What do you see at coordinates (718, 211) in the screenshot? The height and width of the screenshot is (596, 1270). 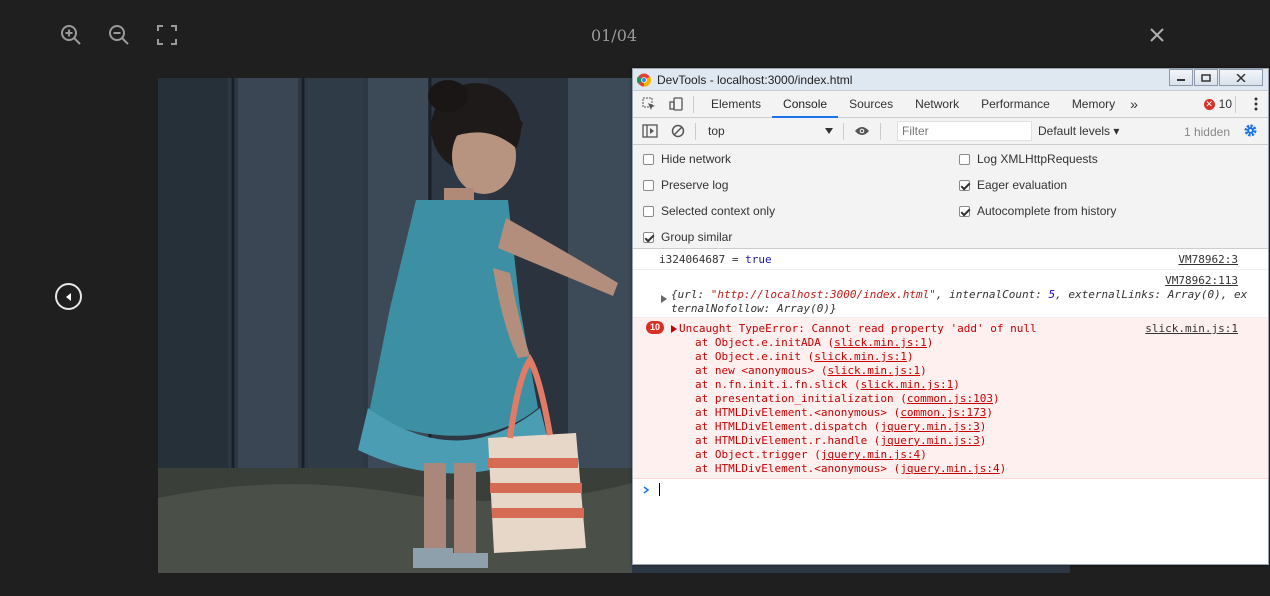 I see `option-label: Selected context only` at bounding box center [718, 211].